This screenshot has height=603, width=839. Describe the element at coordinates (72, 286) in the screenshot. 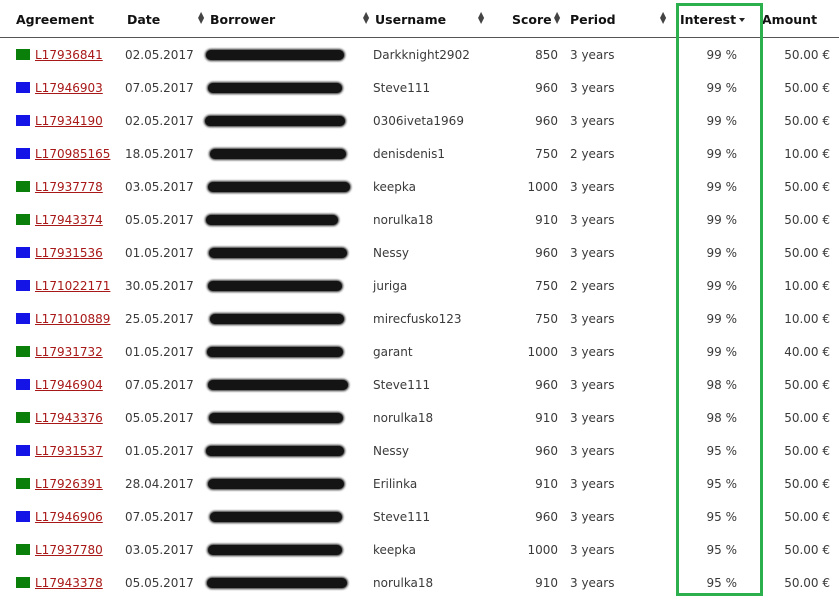

I see `agreement-link: L171022171` at that location.